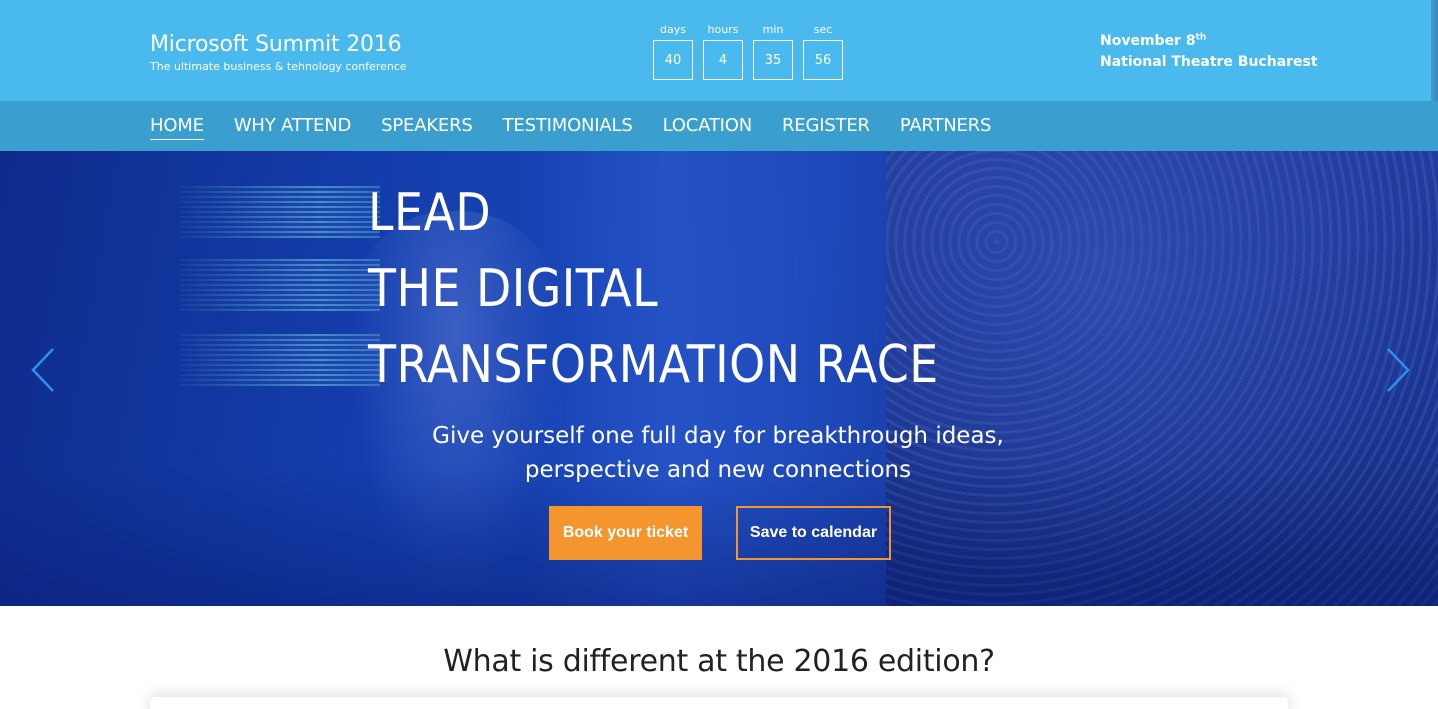 The image size is (1438, 709). What do you see at coordinates (1201, 37) in the screenshot?
I see `event-date-suffix: th` at bounding box center [1201, 37].